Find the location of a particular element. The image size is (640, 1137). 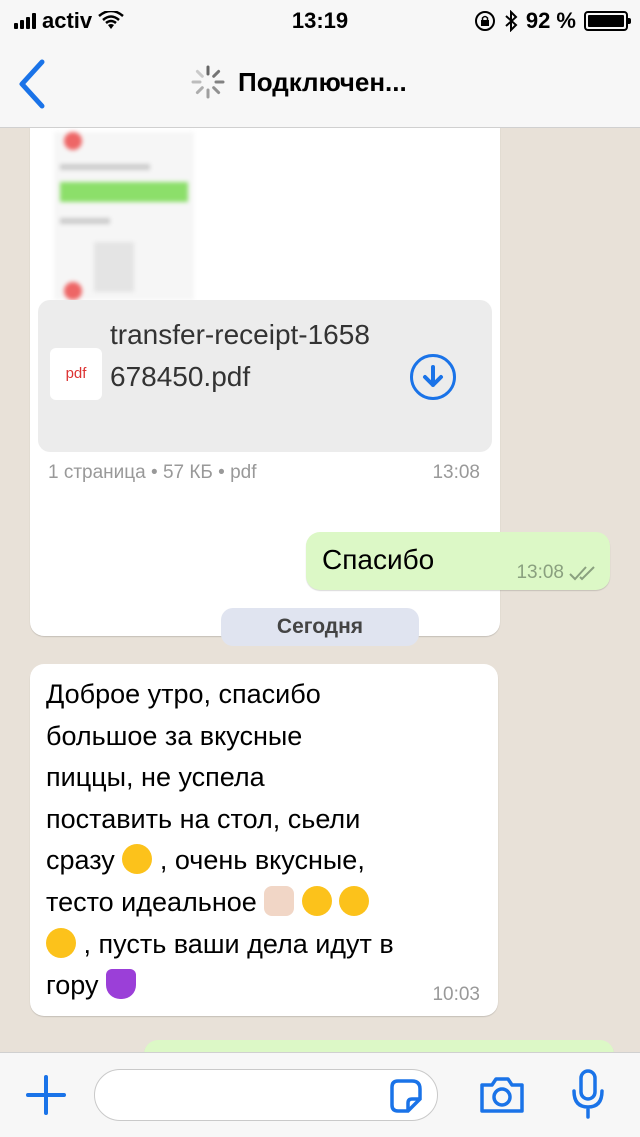

download-button is located at coordinates (433, 377).